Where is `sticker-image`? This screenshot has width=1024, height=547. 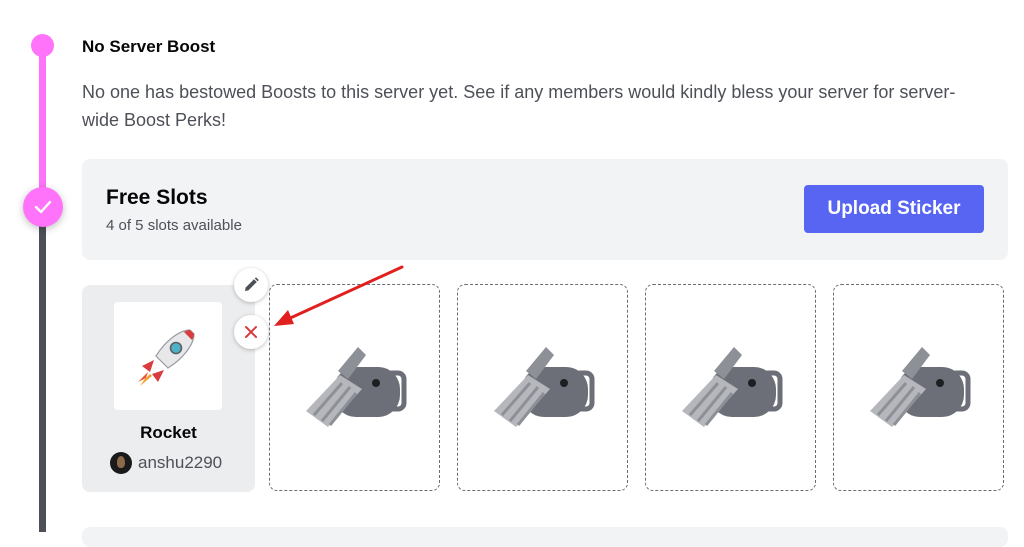 sticker-image is located at coordinates (168, 356).